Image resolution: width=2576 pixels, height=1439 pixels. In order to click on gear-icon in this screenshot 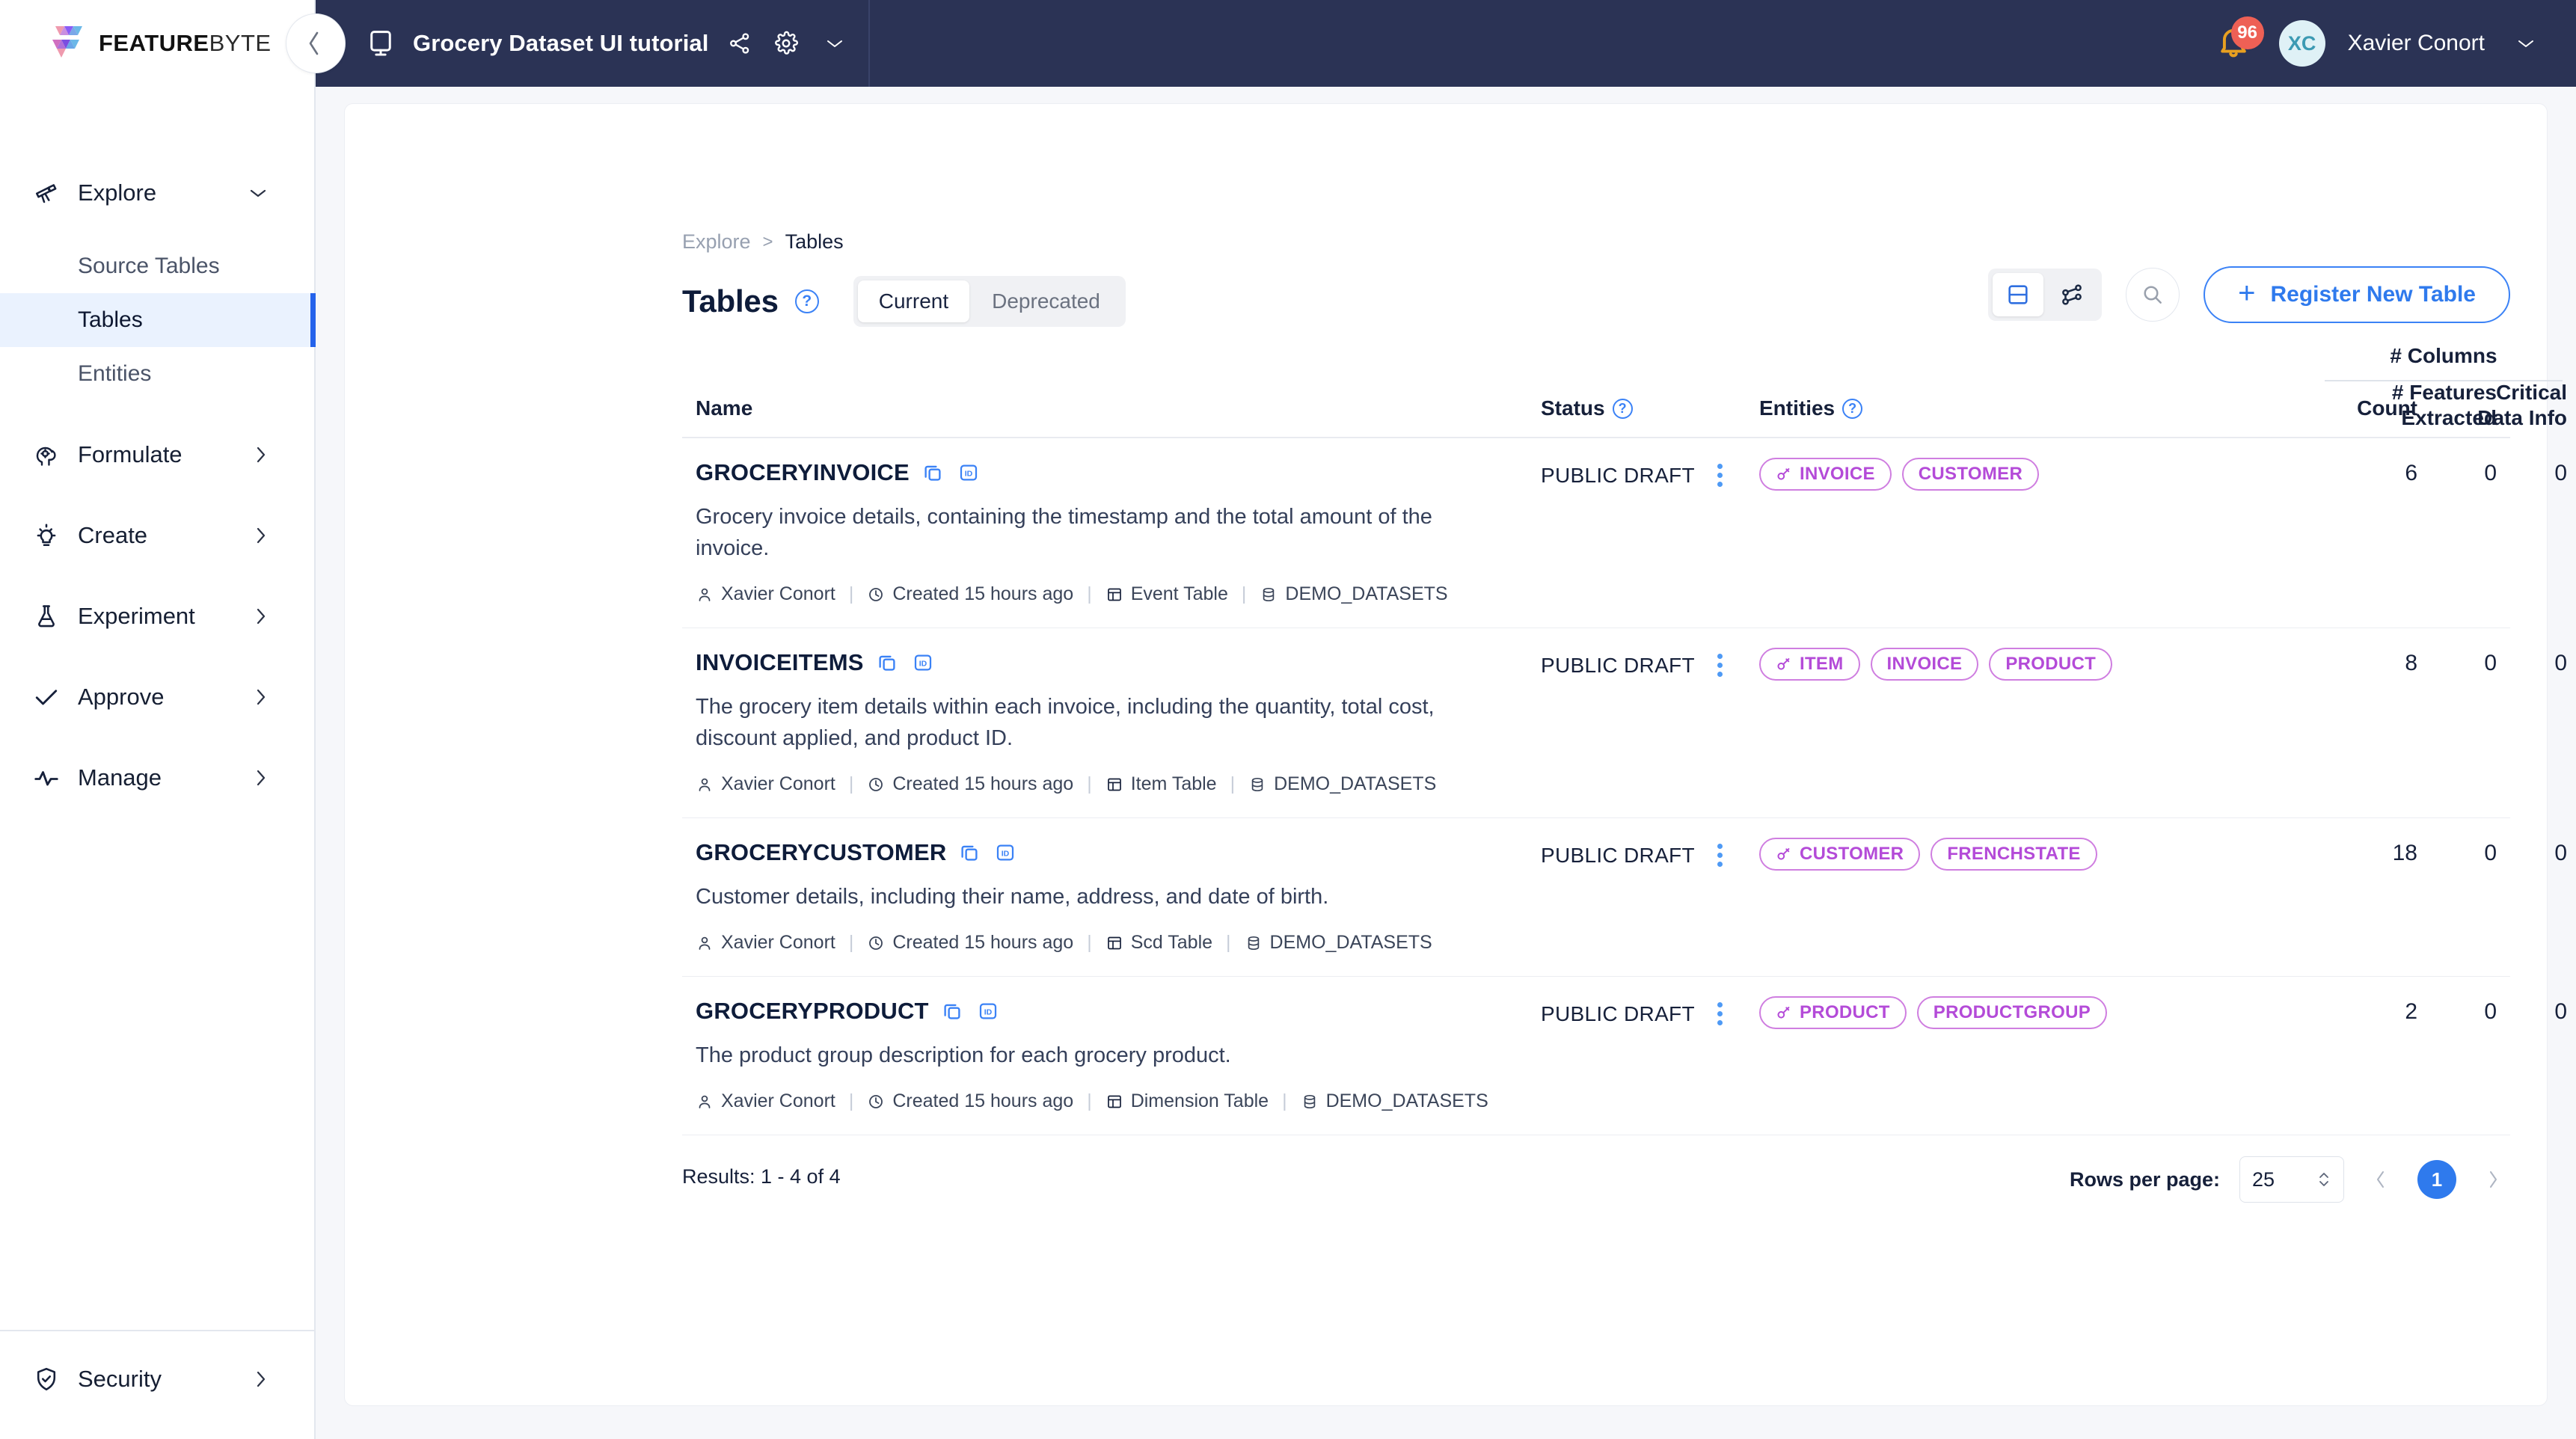, I will do `click(786, 43)`.